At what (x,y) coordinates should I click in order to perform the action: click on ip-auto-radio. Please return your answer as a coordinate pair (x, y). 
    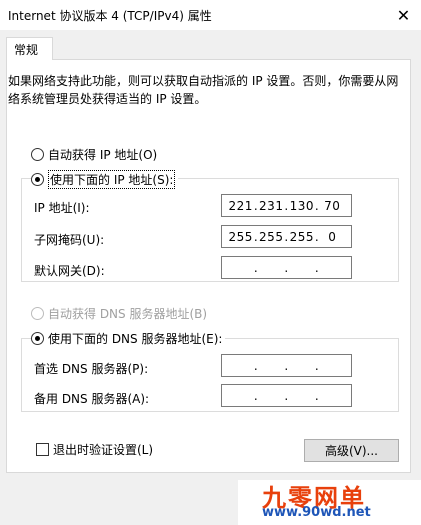
    Looking at the image, I should click on (37, 154).